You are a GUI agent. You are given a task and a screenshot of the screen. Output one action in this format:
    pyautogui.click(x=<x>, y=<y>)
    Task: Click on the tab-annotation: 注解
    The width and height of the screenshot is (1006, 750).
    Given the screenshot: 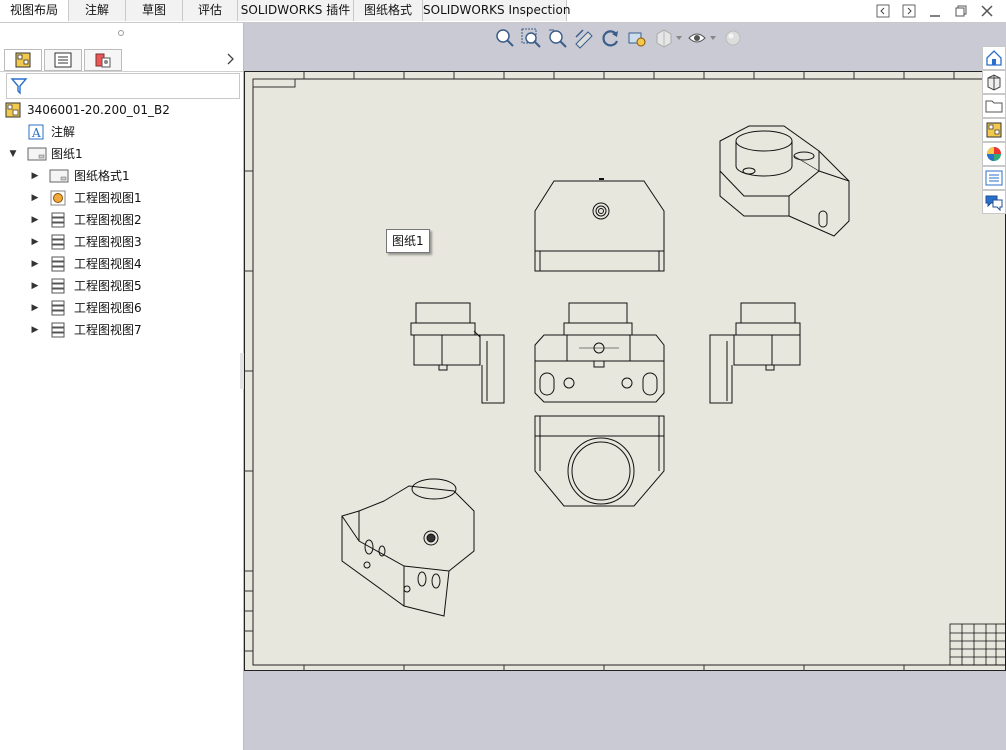 What is the action you would take?
    pyautogui.click(x=97, y=10)
    